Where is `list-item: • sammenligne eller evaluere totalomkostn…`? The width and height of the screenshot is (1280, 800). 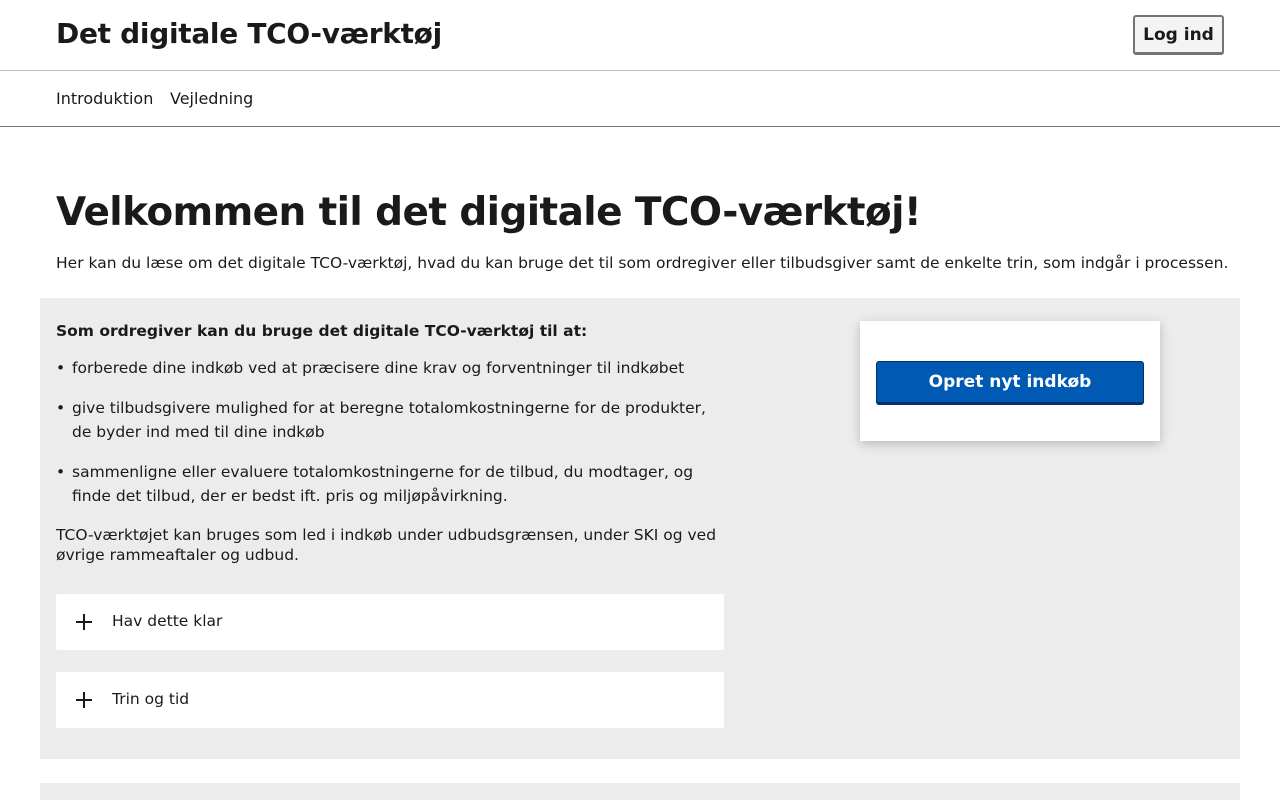
list-item: • sammenligne eller evaluere totalomkostn… is located at coordinates (386, 484).